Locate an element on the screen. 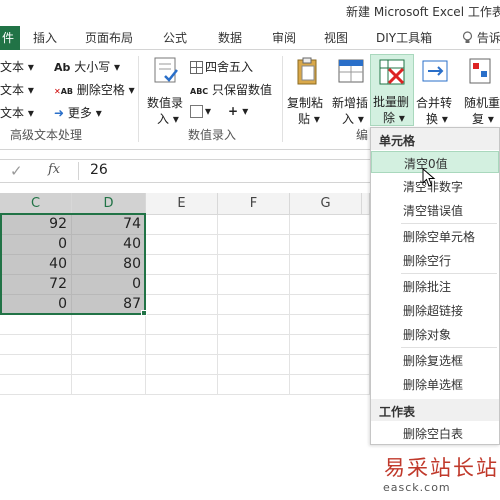  menu-item-delete-comments: 删除批注 is located at coordinates (435, 286).